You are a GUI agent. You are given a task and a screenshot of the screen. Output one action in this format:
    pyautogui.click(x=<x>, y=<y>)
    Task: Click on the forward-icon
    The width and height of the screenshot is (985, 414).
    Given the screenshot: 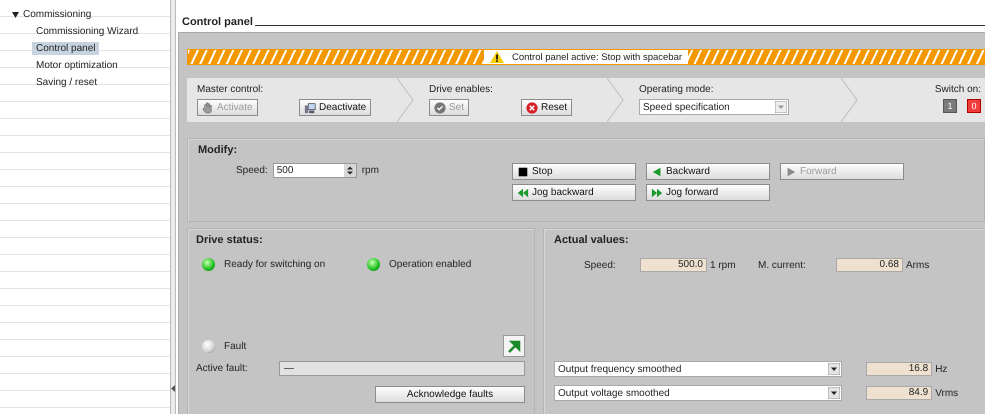 What is the action you would take?
    pyautogui.click(x=791, y=172)
    